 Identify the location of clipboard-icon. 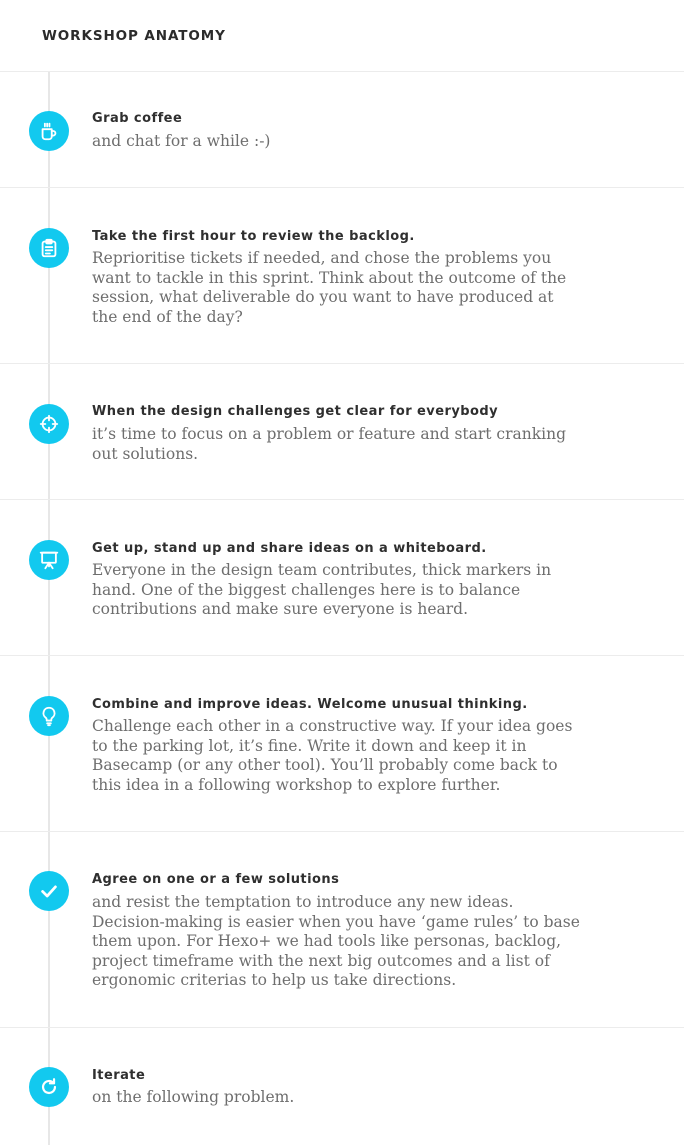
(49, 248).